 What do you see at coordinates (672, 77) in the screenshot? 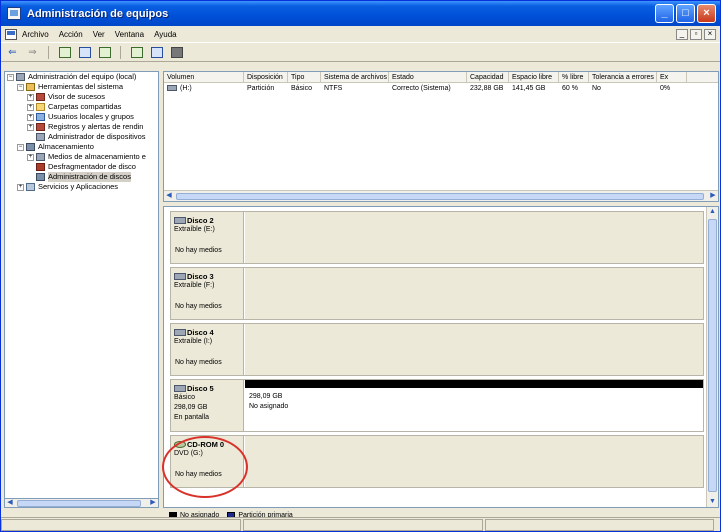
I see `column-header: Ex` at bounding box center [672, 77].